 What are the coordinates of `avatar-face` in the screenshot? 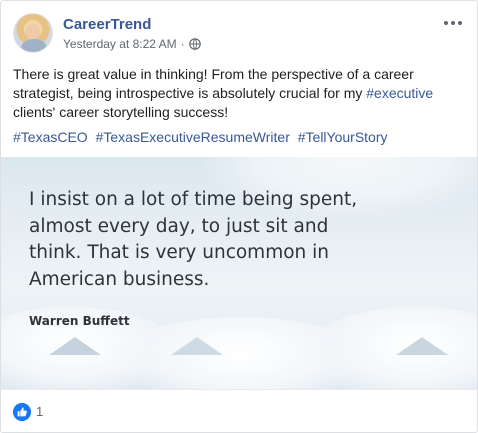 It's located at (33, 32).